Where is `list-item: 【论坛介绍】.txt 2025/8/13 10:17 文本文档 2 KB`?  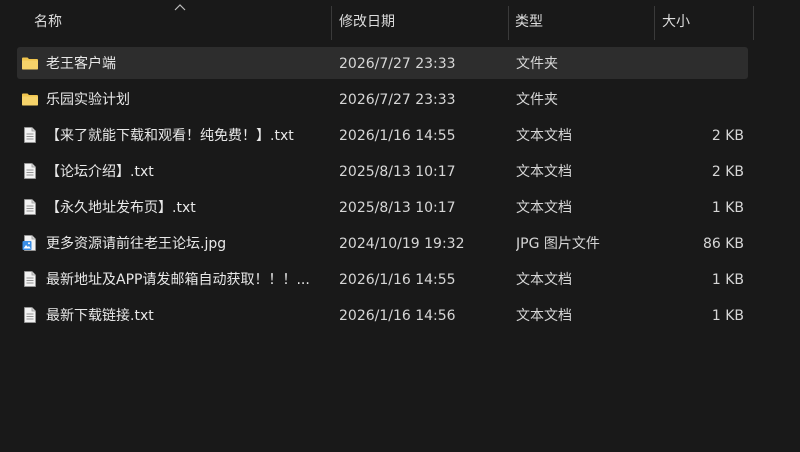 list-item: 【论坛介绍】.txt 2025/8/13 10:17 文本文档 2 KB is located at coordinates (382, 171).